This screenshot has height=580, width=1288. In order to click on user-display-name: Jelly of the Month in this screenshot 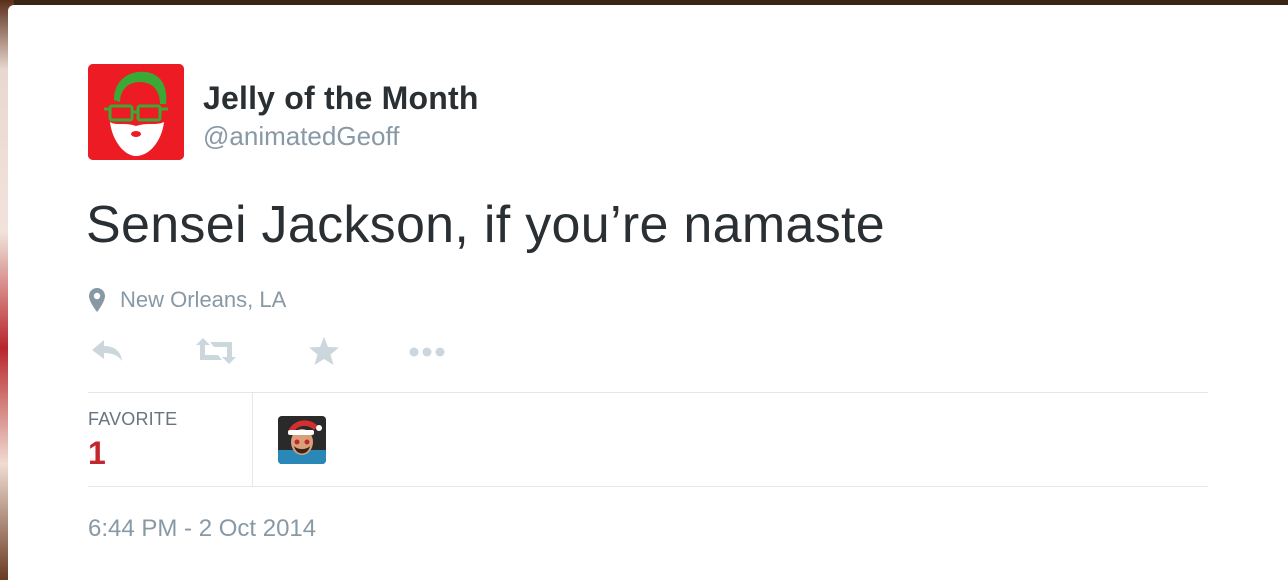, I will do `click(341, 98)`.